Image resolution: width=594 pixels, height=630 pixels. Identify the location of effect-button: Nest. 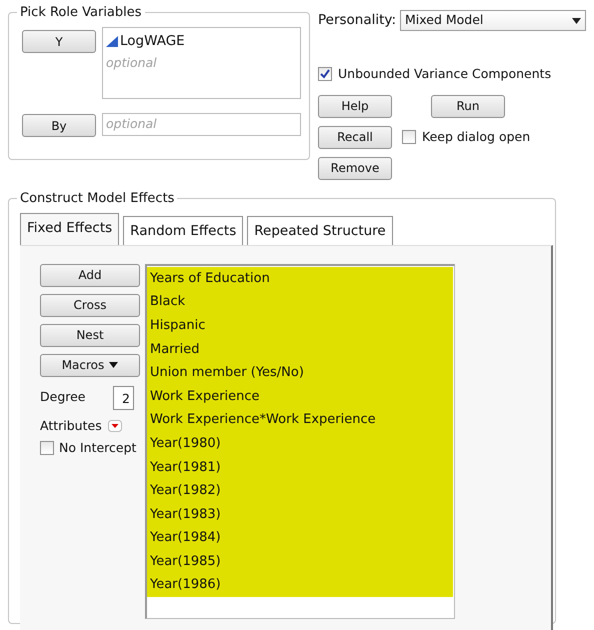
(90, 335).